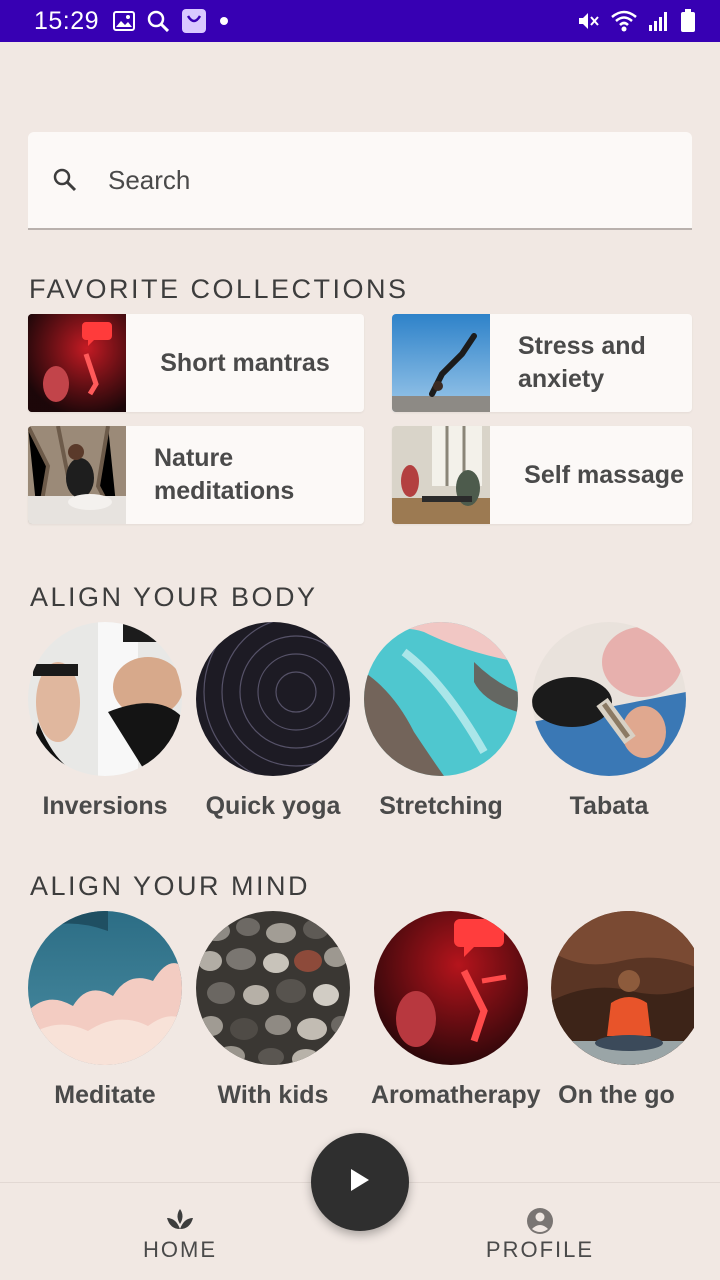 The height and width of the screenshot is (1280, 720). Describe the element at coordinates (273, 1095) in the screenshot. I see `with-kids-label: With kids` at that location.